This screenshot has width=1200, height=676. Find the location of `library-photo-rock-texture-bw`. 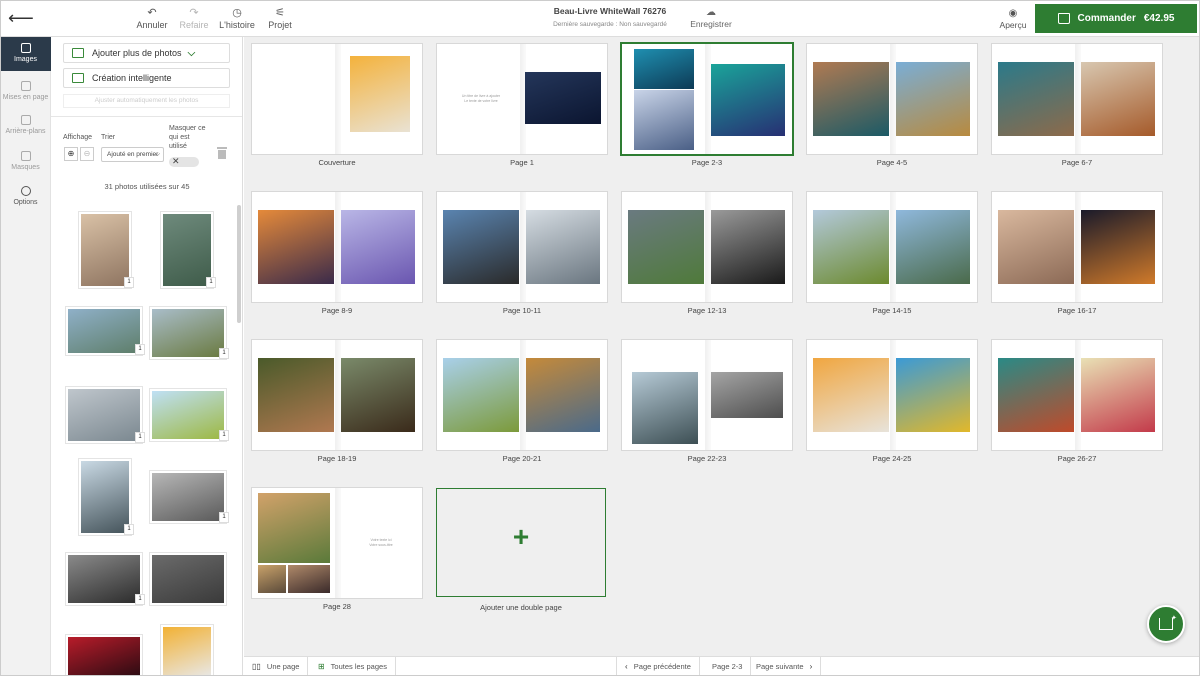

library-photo-rock-texture-bw is located at coordinates (188, 579).